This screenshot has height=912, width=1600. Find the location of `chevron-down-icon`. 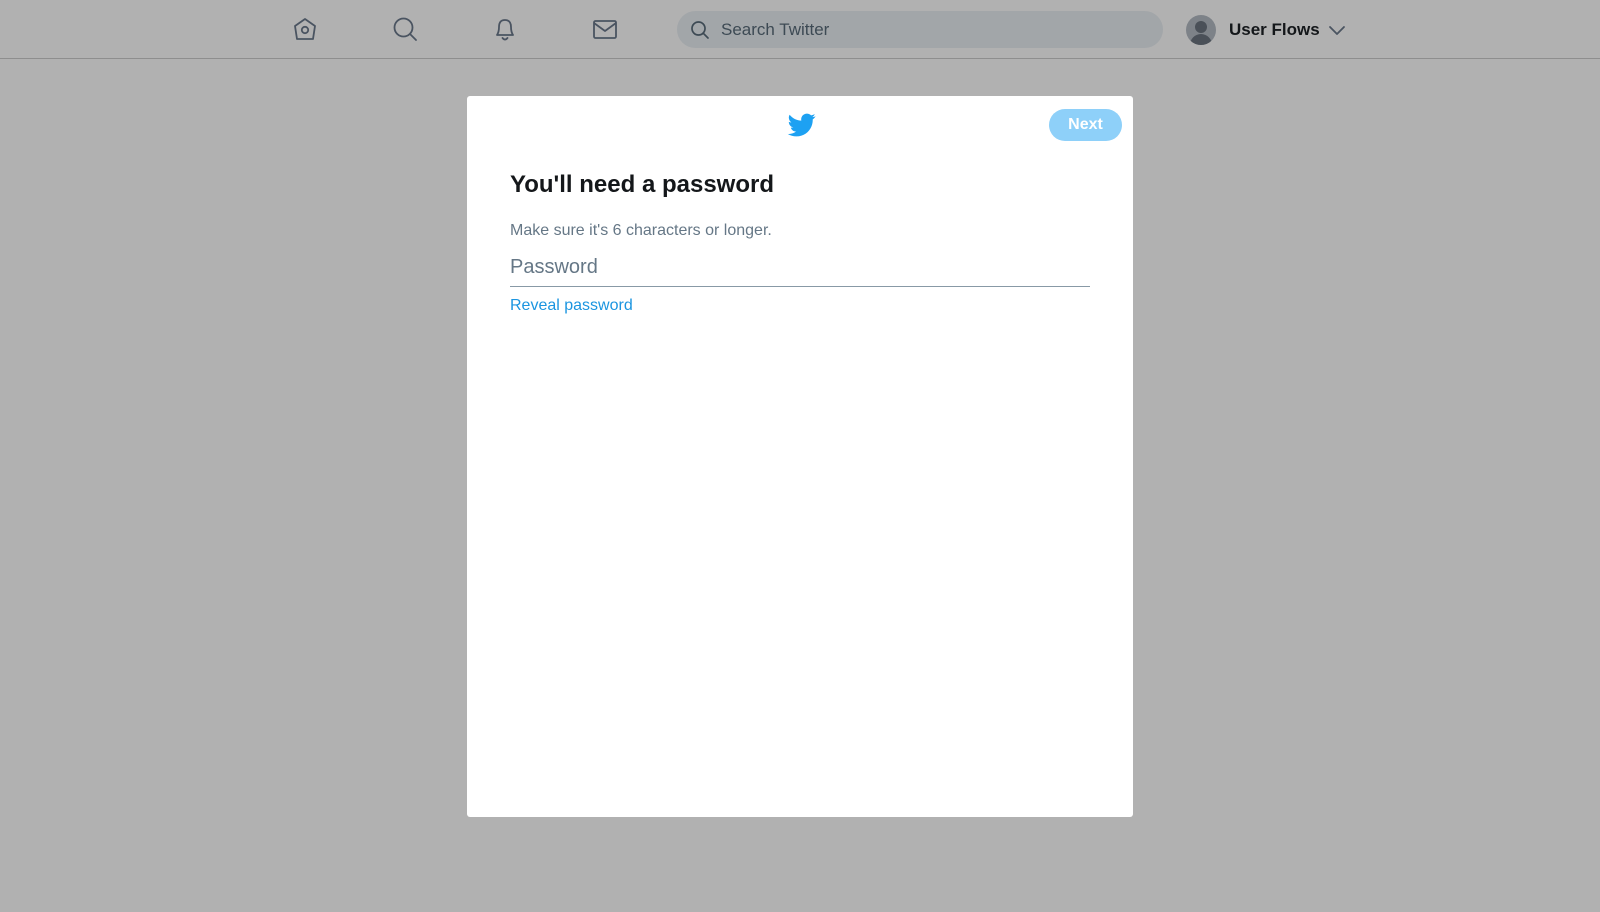

chevron-down-icon is located at coordinates (1337, 30).